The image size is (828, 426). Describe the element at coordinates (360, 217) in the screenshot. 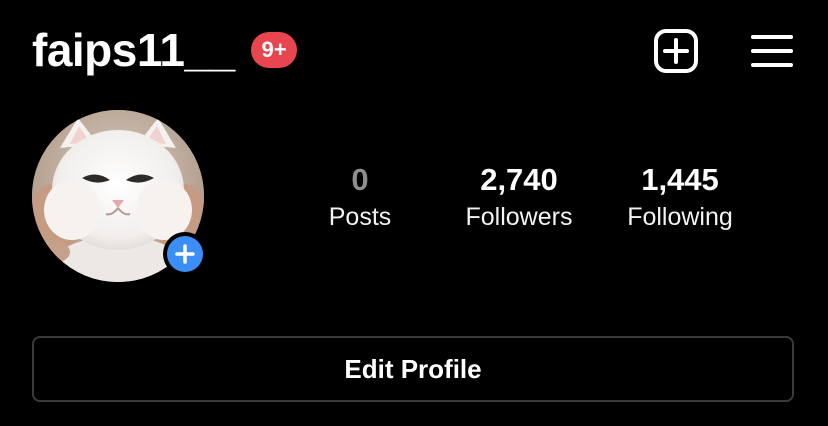

I see `posts-label: Posts` at that location.